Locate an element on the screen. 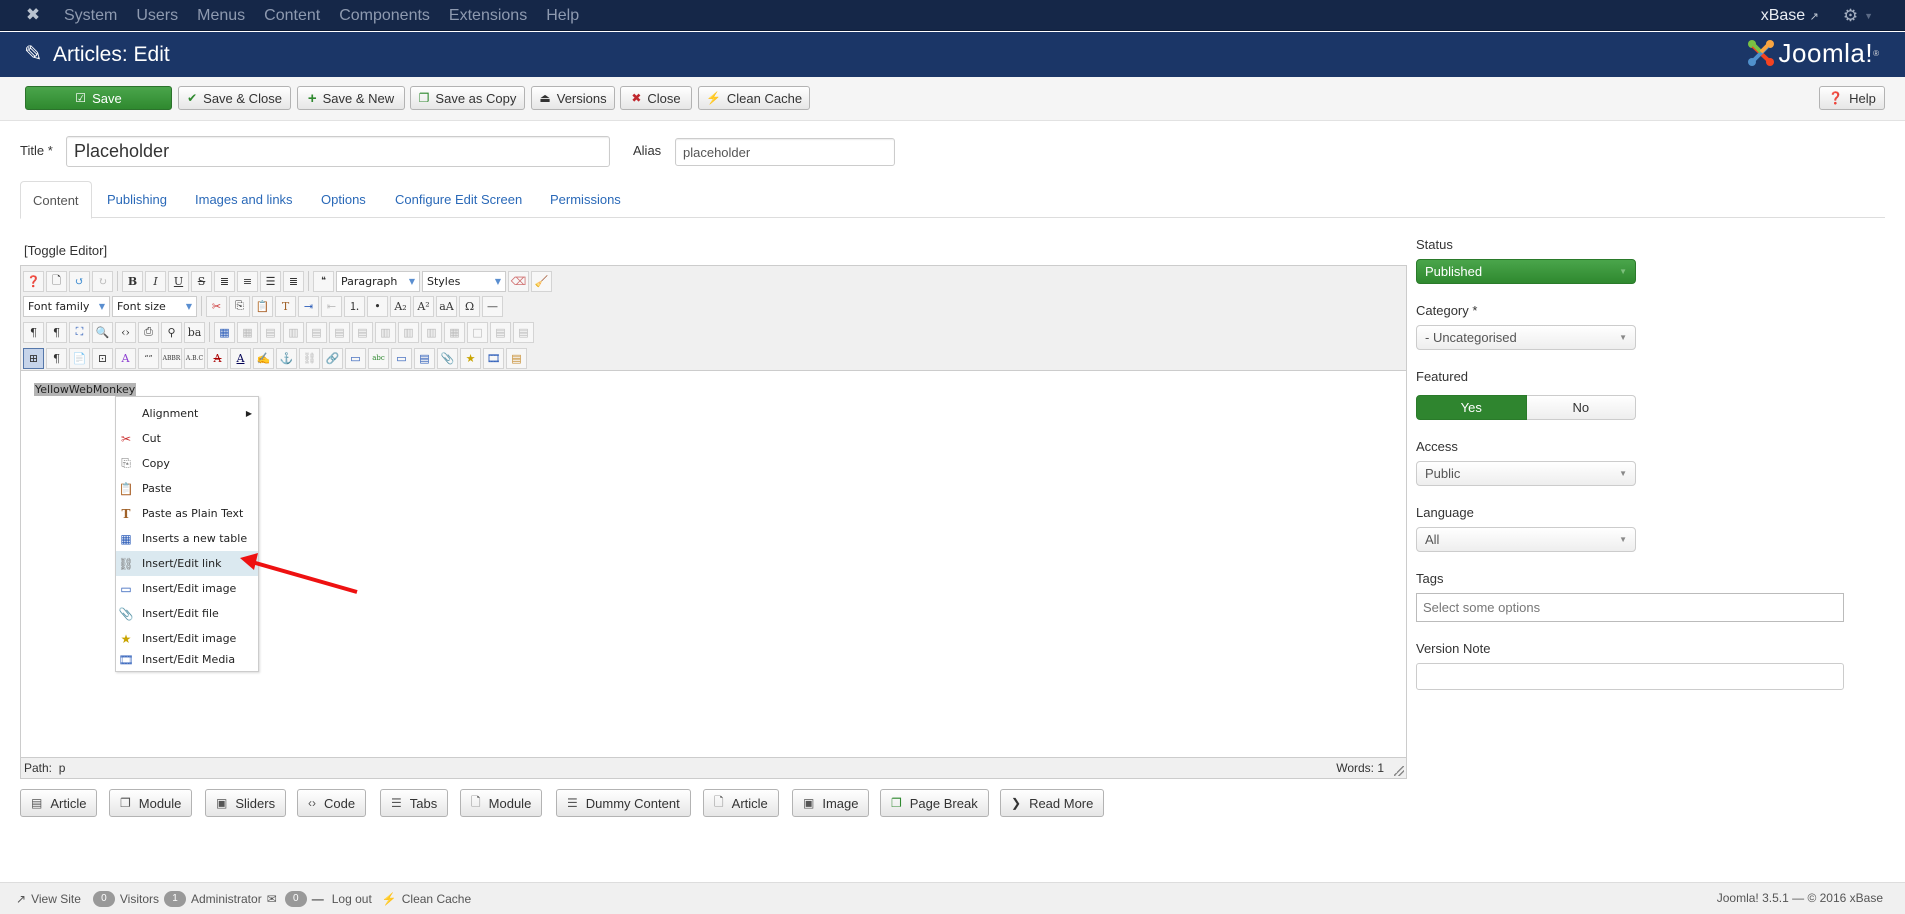 Image resolution: width=1905 pixels, height=914 pixels. unlink-icon: ⛓ is located at coordinates (309, 358).